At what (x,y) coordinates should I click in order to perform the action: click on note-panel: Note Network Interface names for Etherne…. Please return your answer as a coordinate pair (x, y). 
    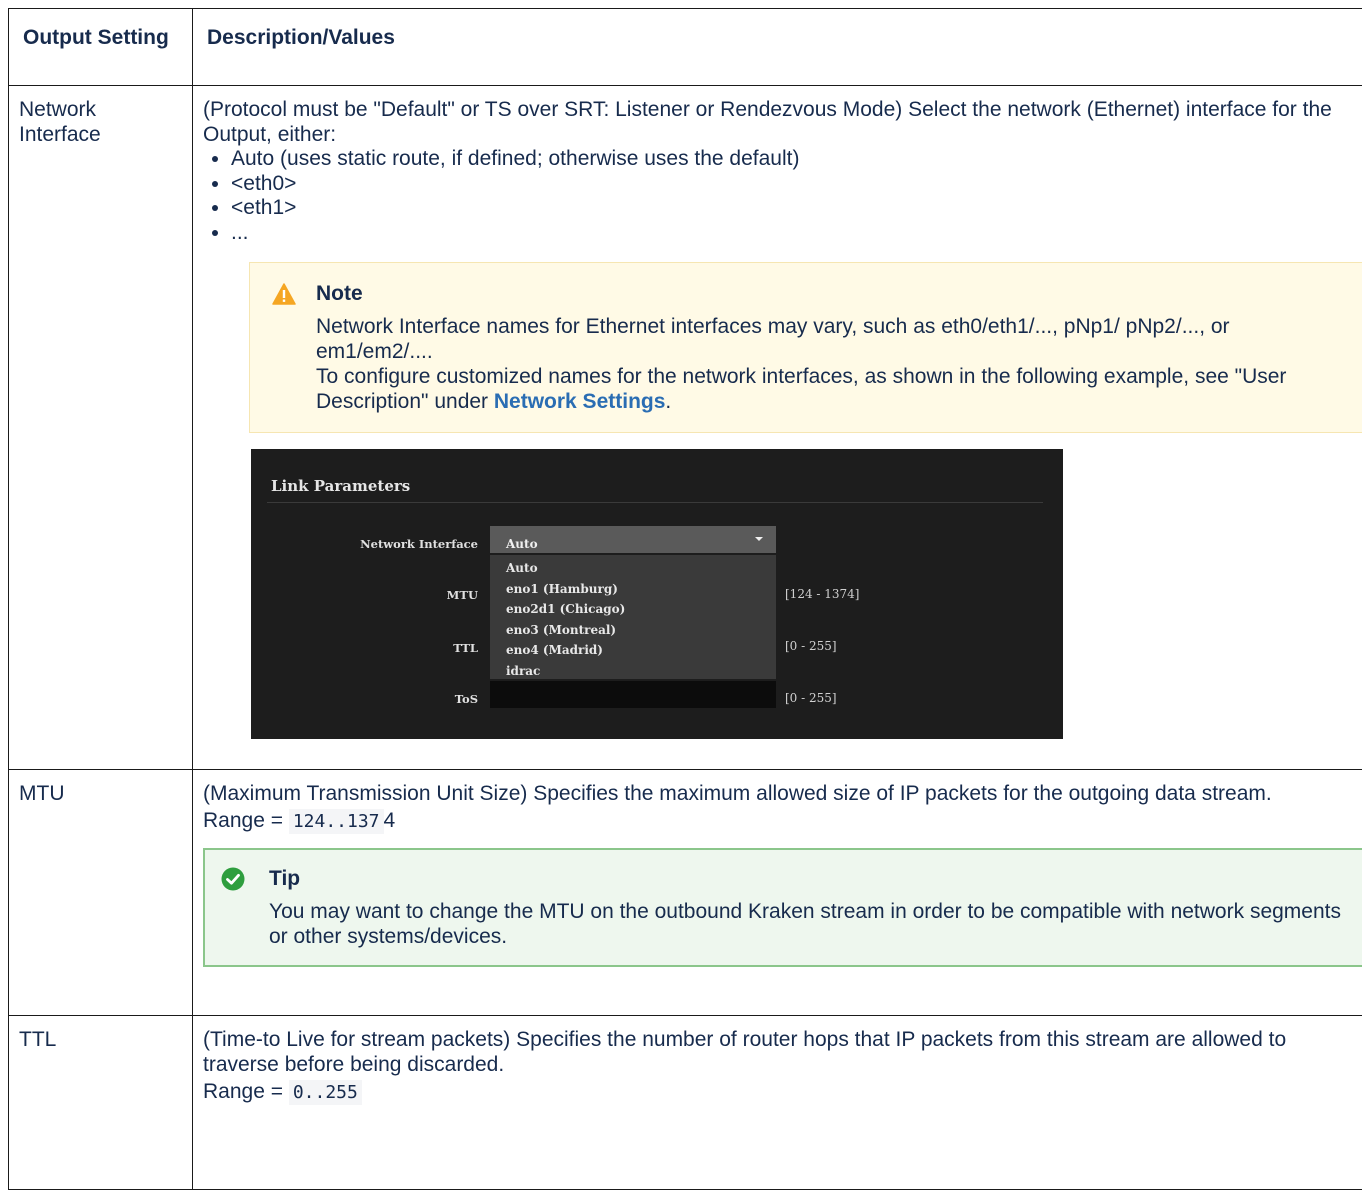
    Looking at the image, I should click on (805, 347).